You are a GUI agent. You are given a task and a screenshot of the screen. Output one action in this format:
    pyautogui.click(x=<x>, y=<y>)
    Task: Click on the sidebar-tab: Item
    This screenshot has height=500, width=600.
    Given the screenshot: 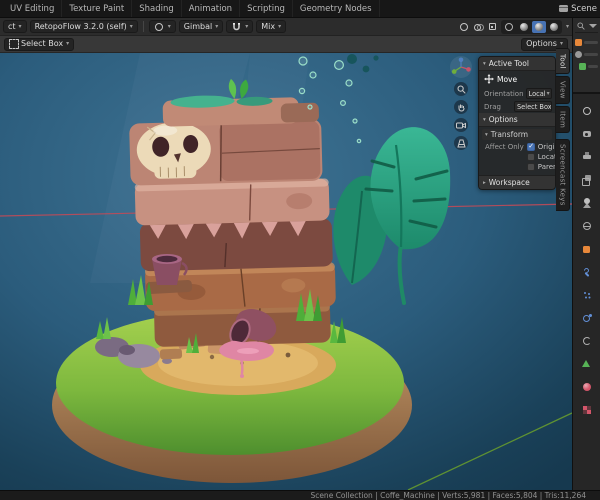 What is the action you would take?
    pyautogui.click(x=563, y=119)
    